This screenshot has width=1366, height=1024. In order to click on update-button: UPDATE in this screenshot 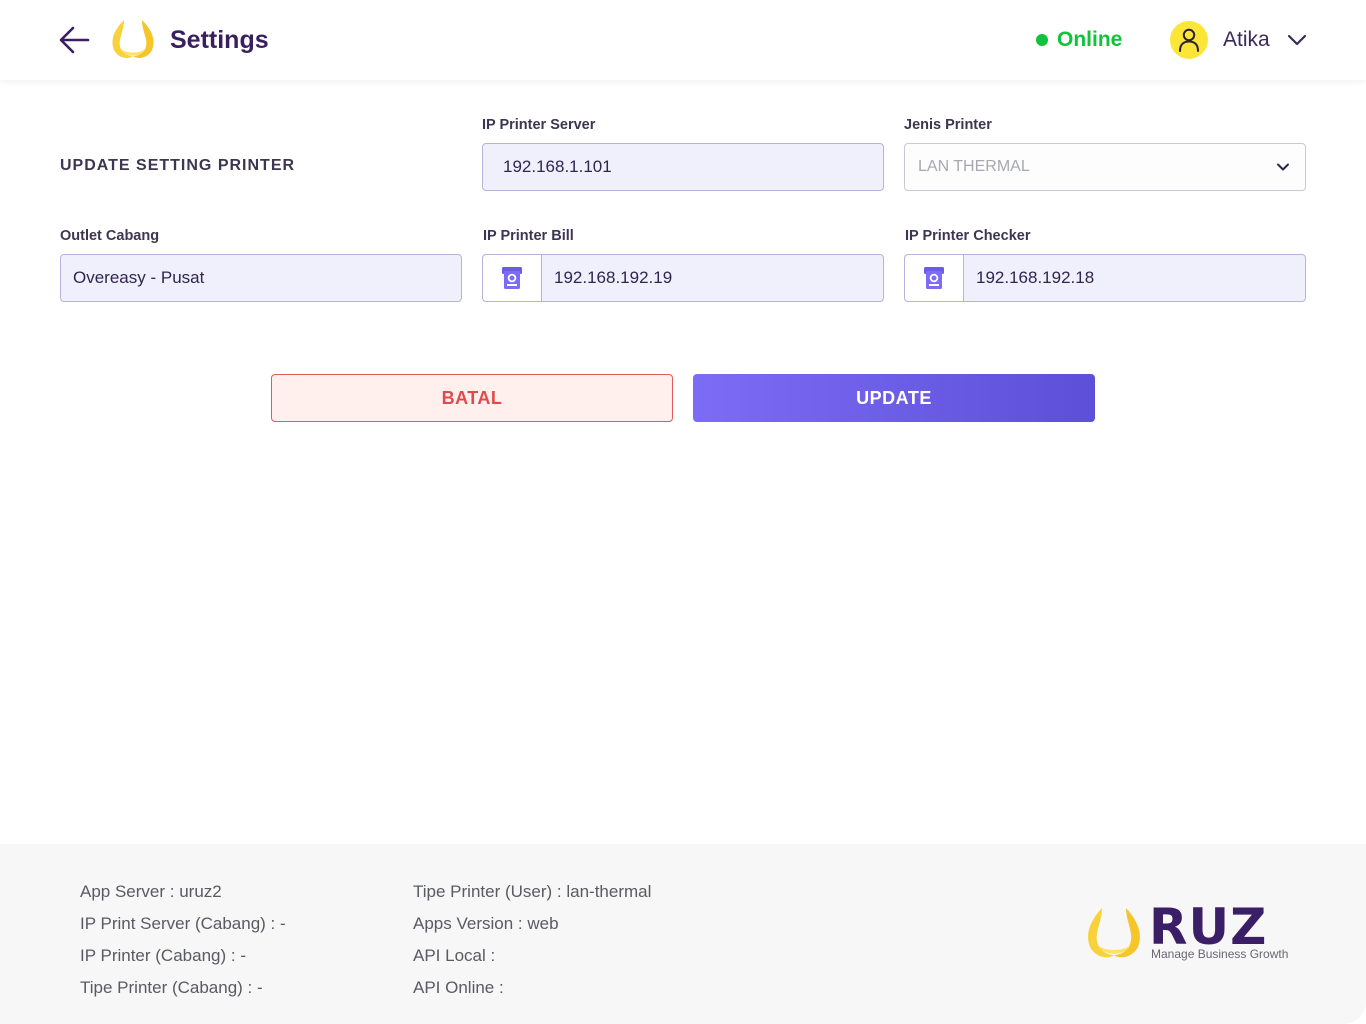, I will do `click(894, 398)`.